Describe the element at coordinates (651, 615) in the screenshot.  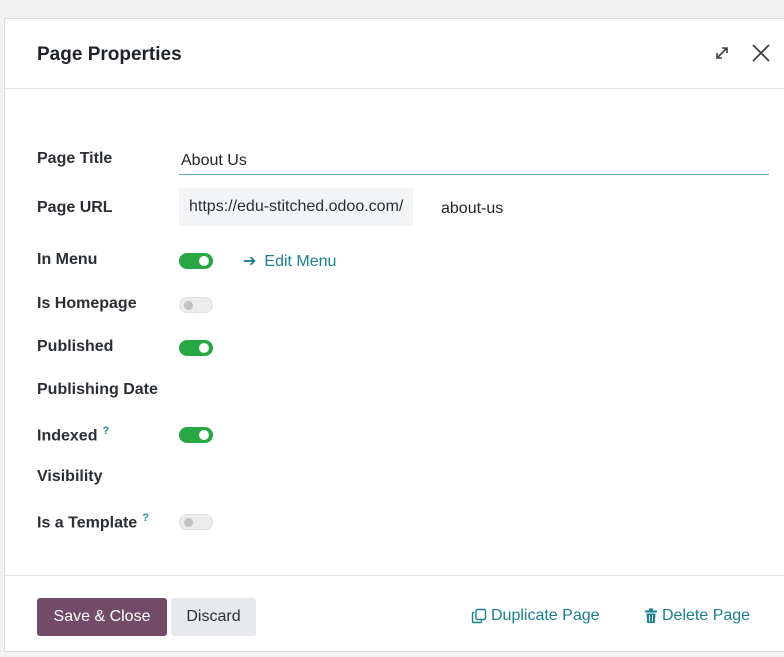
I see `trash-icon` at that location.